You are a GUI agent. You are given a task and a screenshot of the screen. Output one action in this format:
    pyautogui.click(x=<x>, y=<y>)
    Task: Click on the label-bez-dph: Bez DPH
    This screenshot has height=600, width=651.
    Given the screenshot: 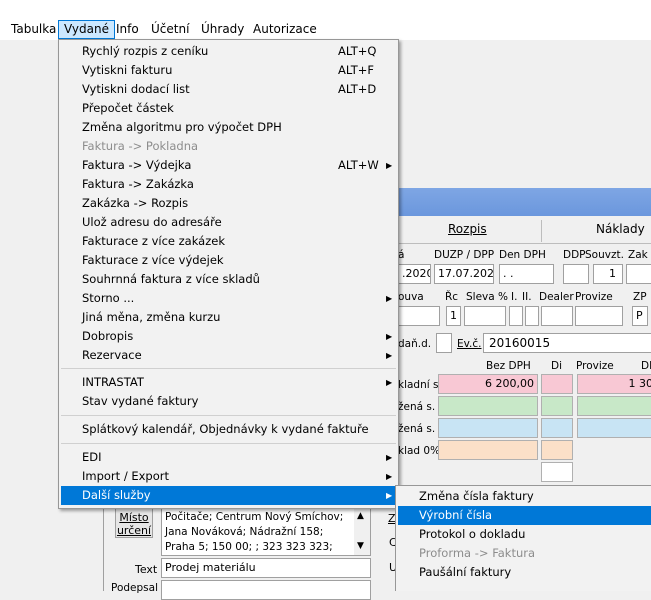 What is the action you would take?
    pyautogui.click(x=508, y=366)
    